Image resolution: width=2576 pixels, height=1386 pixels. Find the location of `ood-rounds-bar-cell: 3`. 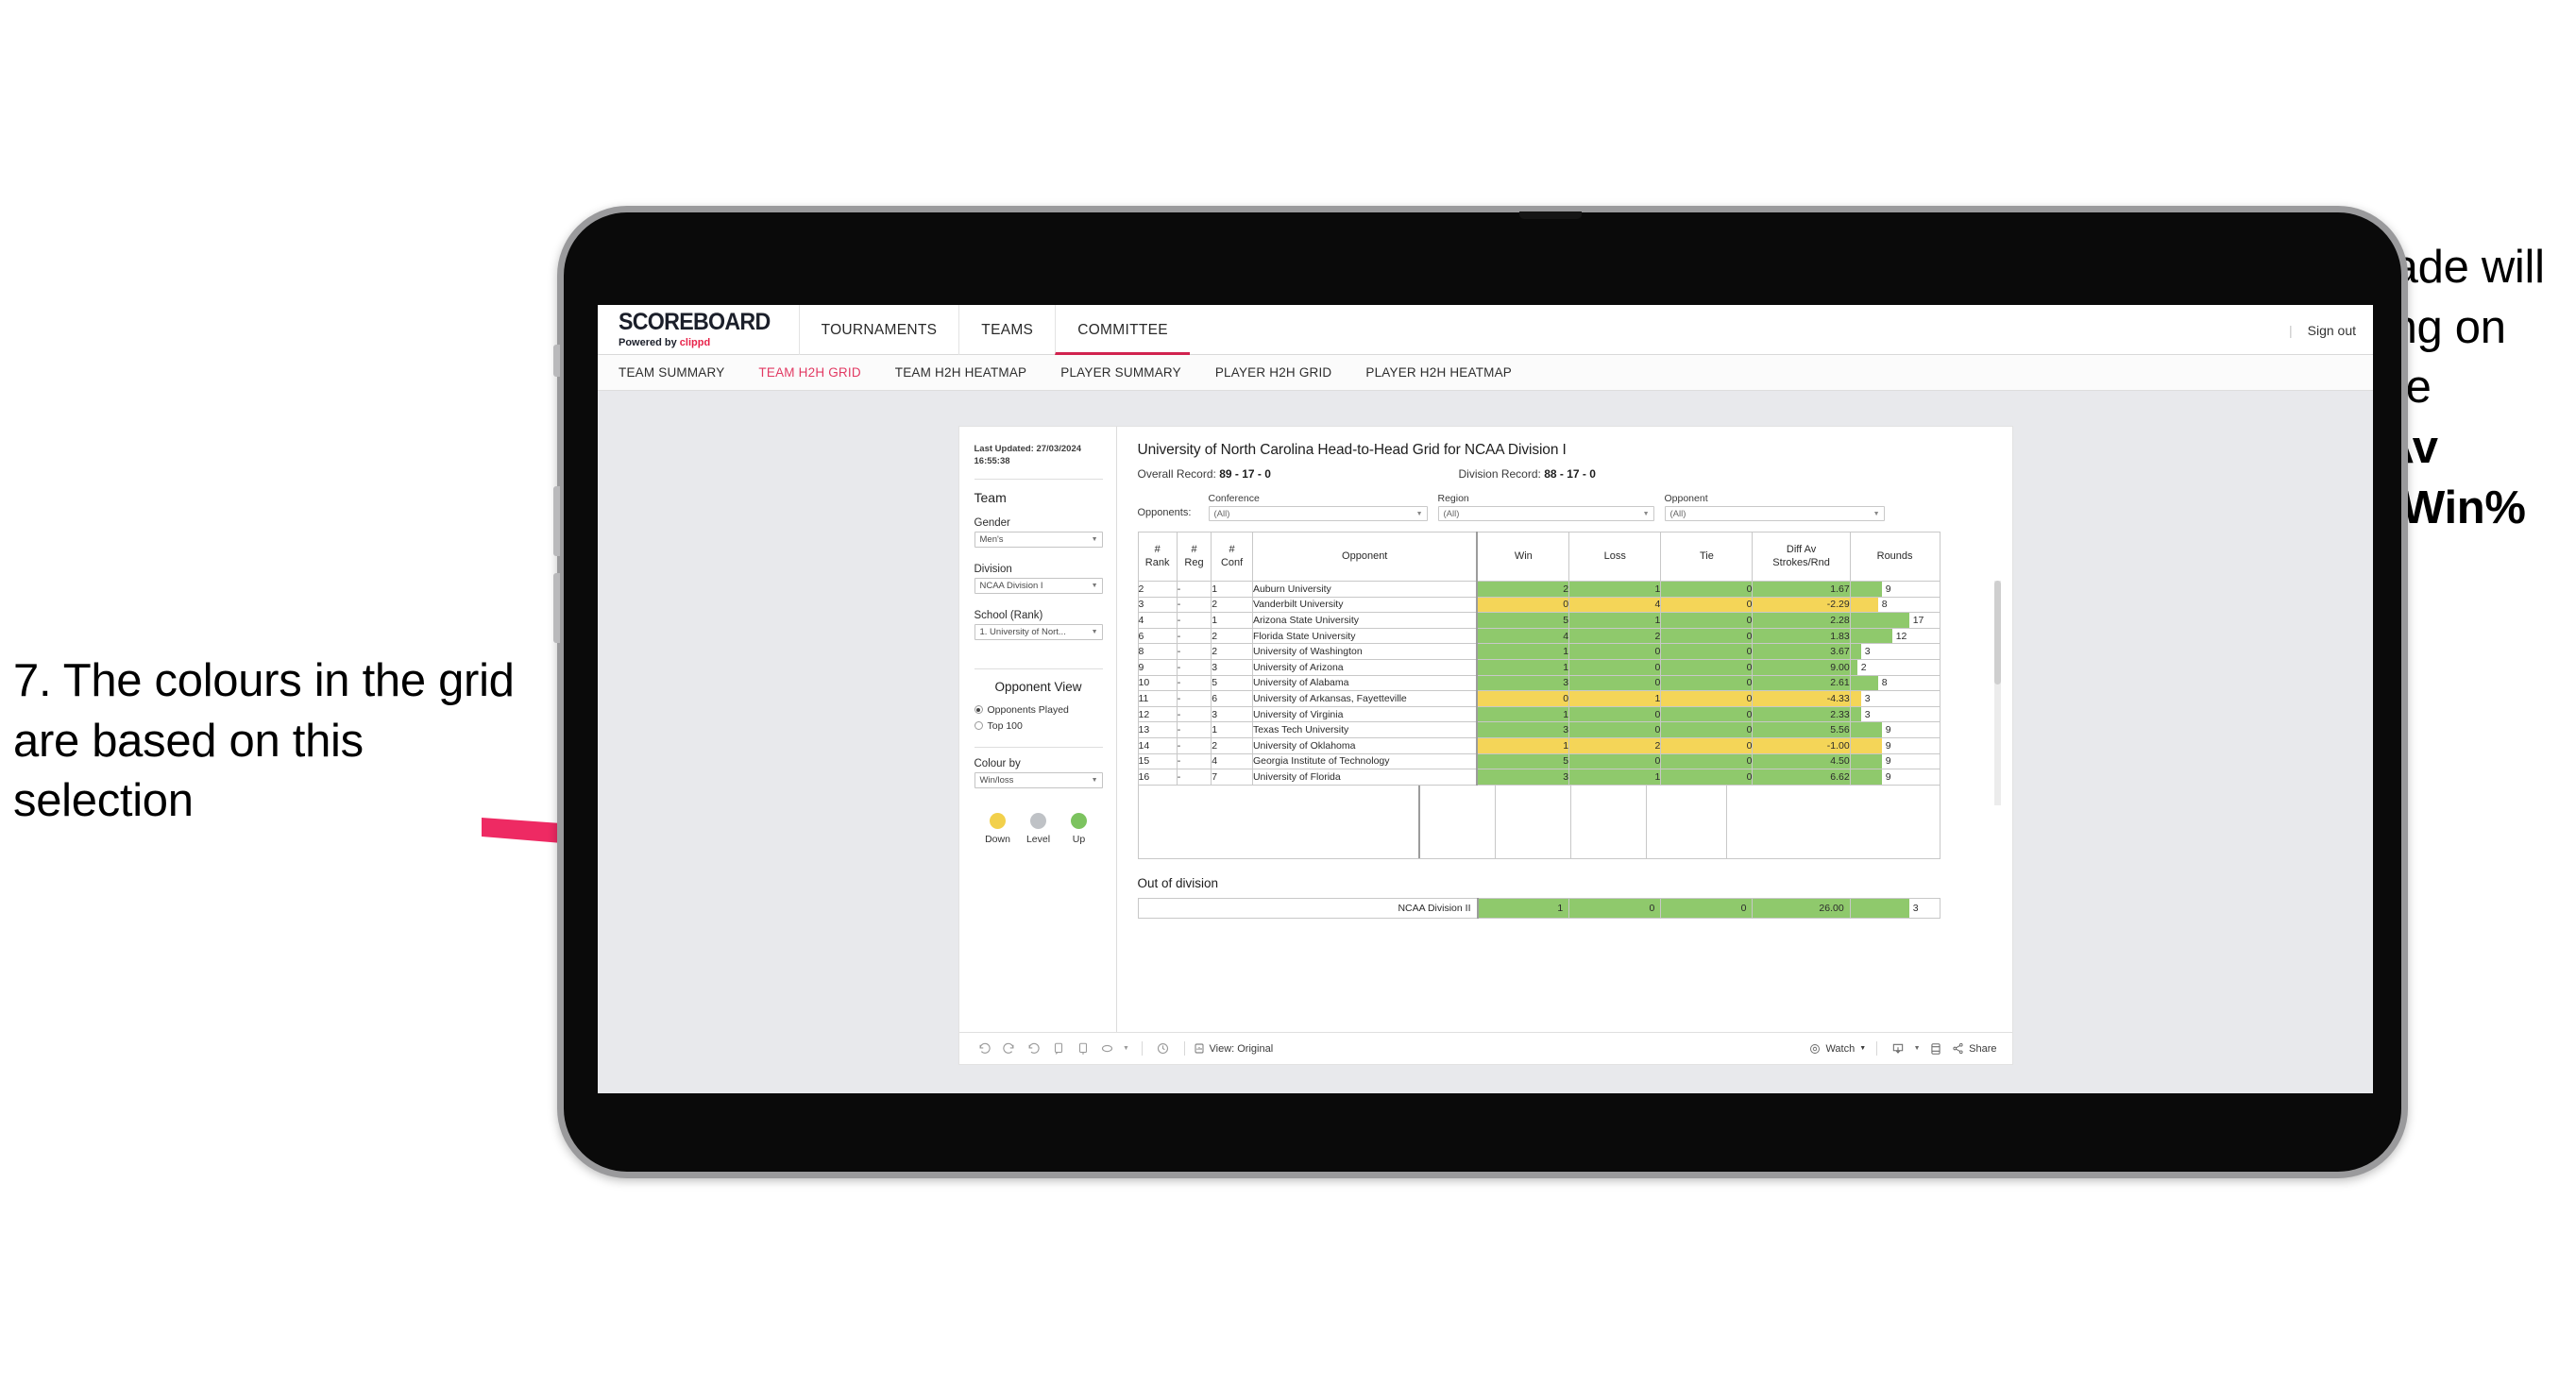

ood-rounds-bar-cell: 3 is located at coordinates (1894, 908).